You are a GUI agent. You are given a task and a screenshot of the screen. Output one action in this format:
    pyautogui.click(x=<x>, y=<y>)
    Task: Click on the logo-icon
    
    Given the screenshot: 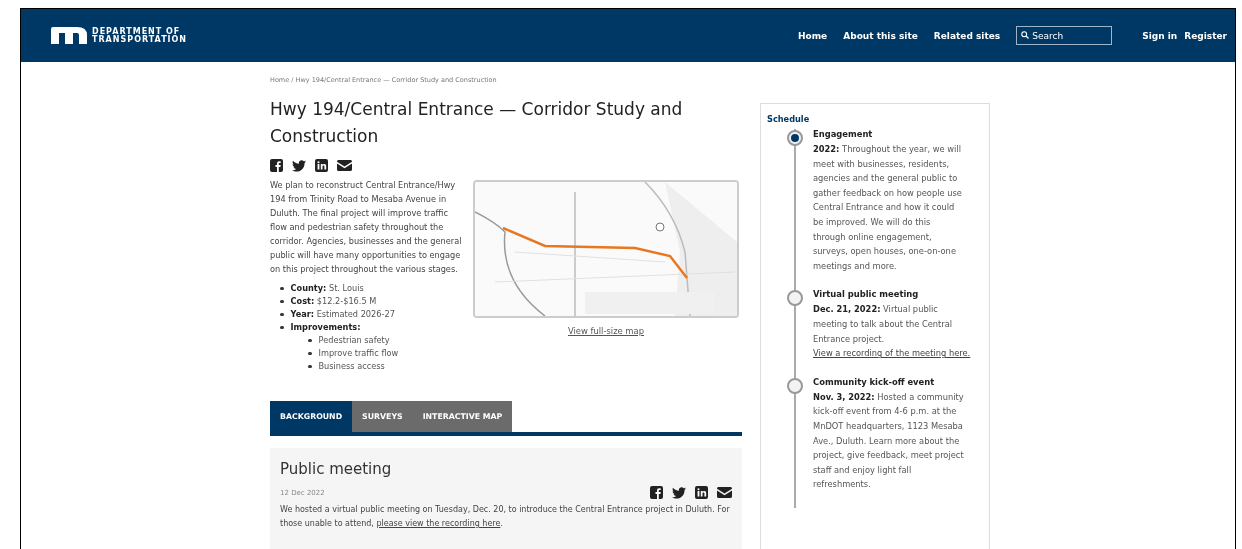 What is the action you would take?
    pyautogui.click(x=69, y=35)
    